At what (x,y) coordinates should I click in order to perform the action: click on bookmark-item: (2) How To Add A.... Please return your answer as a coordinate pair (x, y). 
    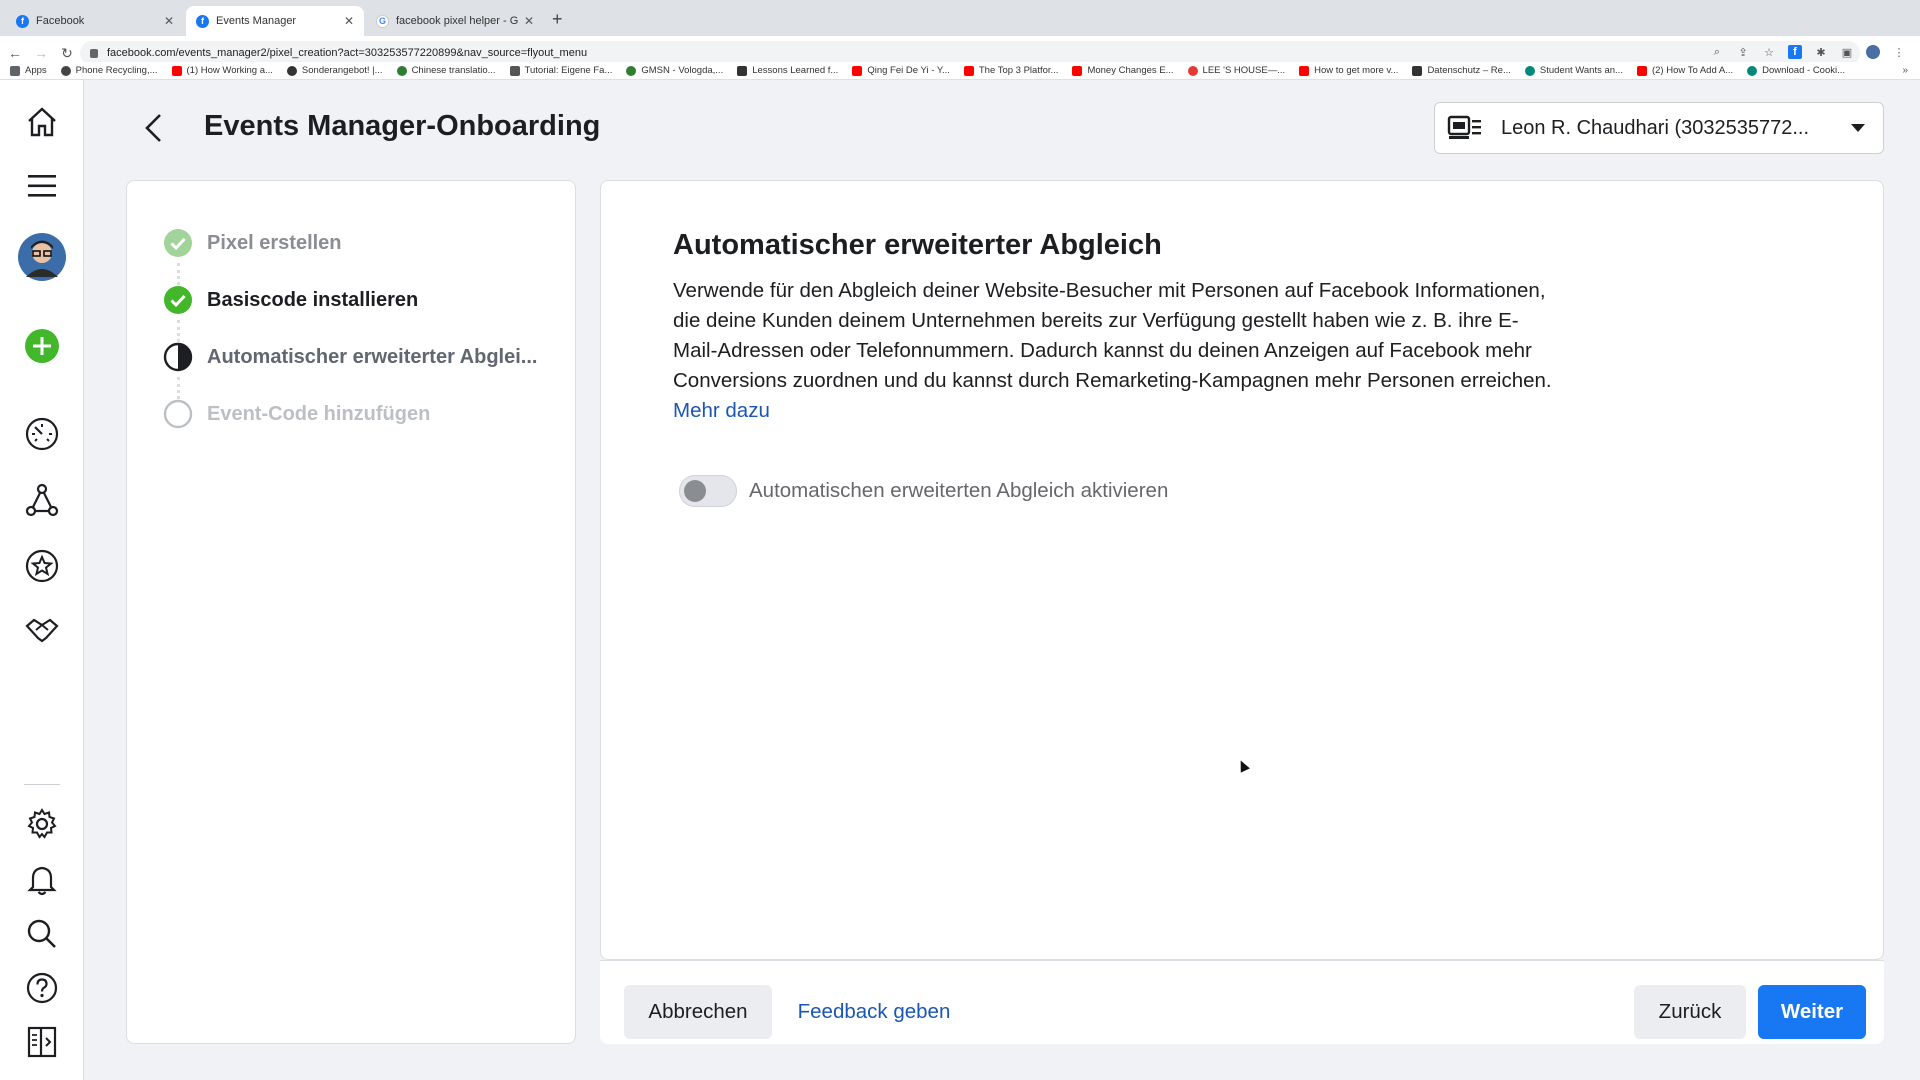
    Looking at the image, I should click on (1685, 70).